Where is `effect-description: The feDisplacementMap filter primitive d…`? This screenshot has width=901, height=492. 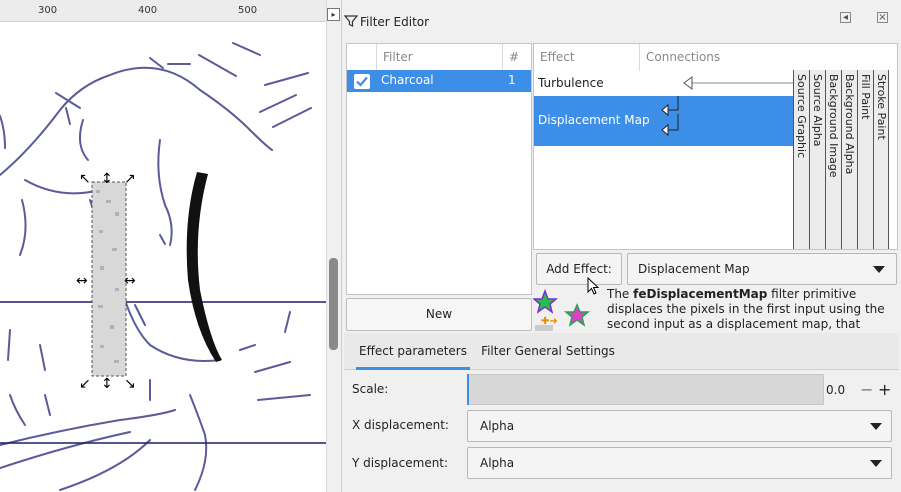
effect-description: The feDisplacementMap filter primitive d… is located at coordinates (746, 309).